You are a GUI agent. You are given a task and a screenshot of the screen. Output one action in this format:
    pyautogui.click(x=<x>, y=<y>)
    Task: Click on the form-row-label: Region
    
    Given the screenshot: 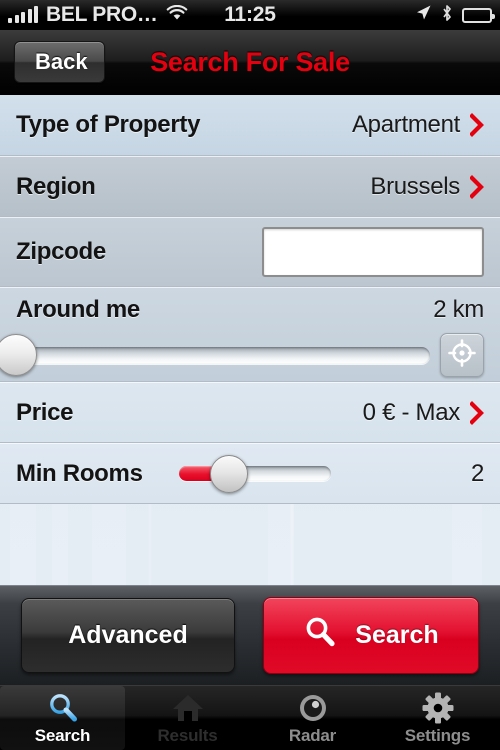 What is the action you would take?
    pyautogui.click(x=56, y=186)
    